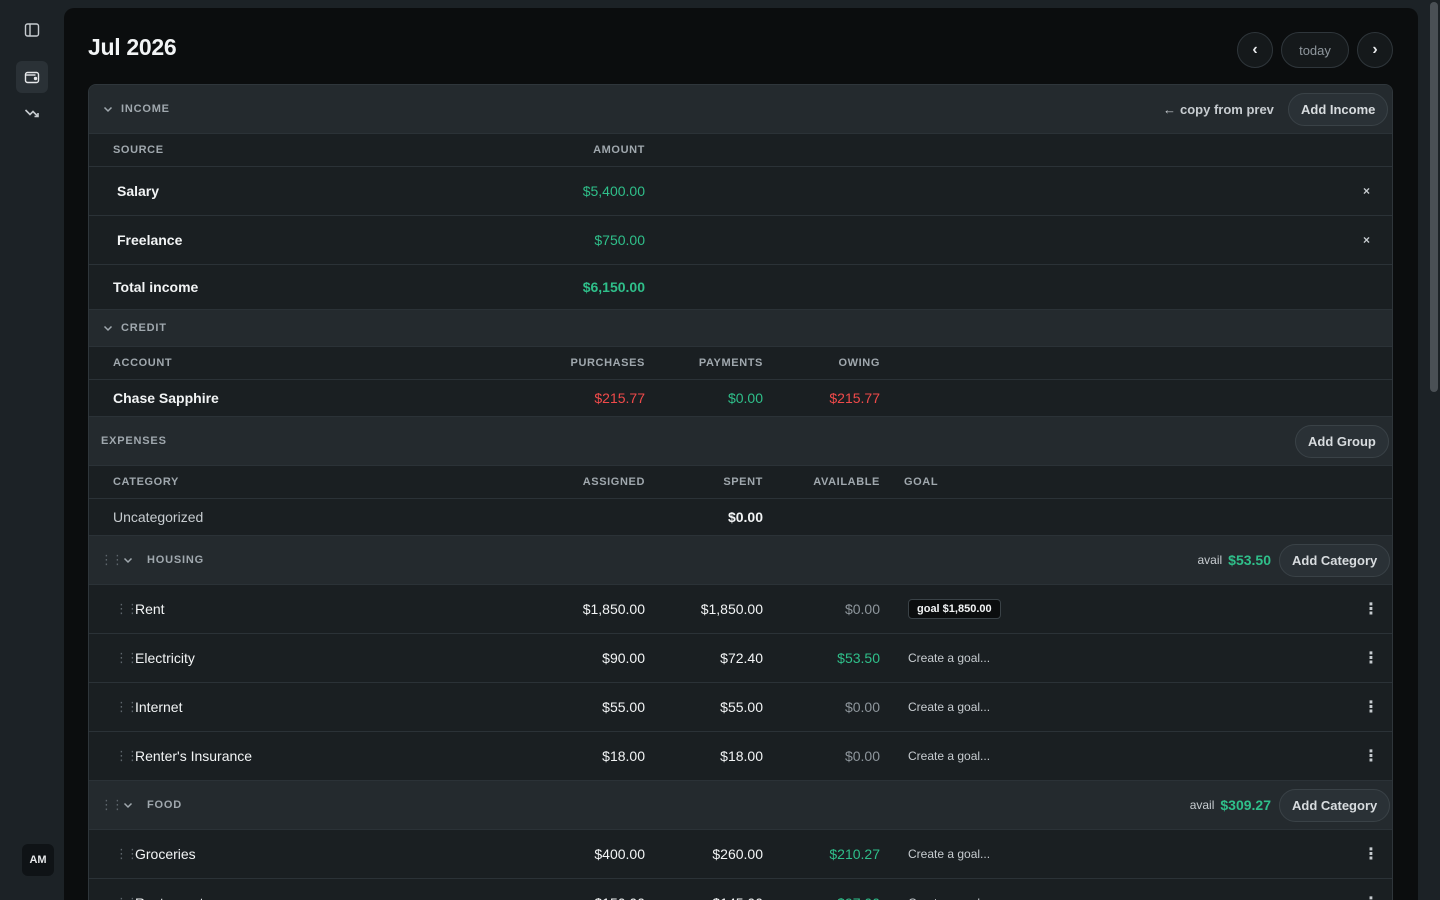  Describe the element at coordinates (740, 109) in the screenshot. I see `income-section-header: INCOME ← copy from prev Add Income` at that location.